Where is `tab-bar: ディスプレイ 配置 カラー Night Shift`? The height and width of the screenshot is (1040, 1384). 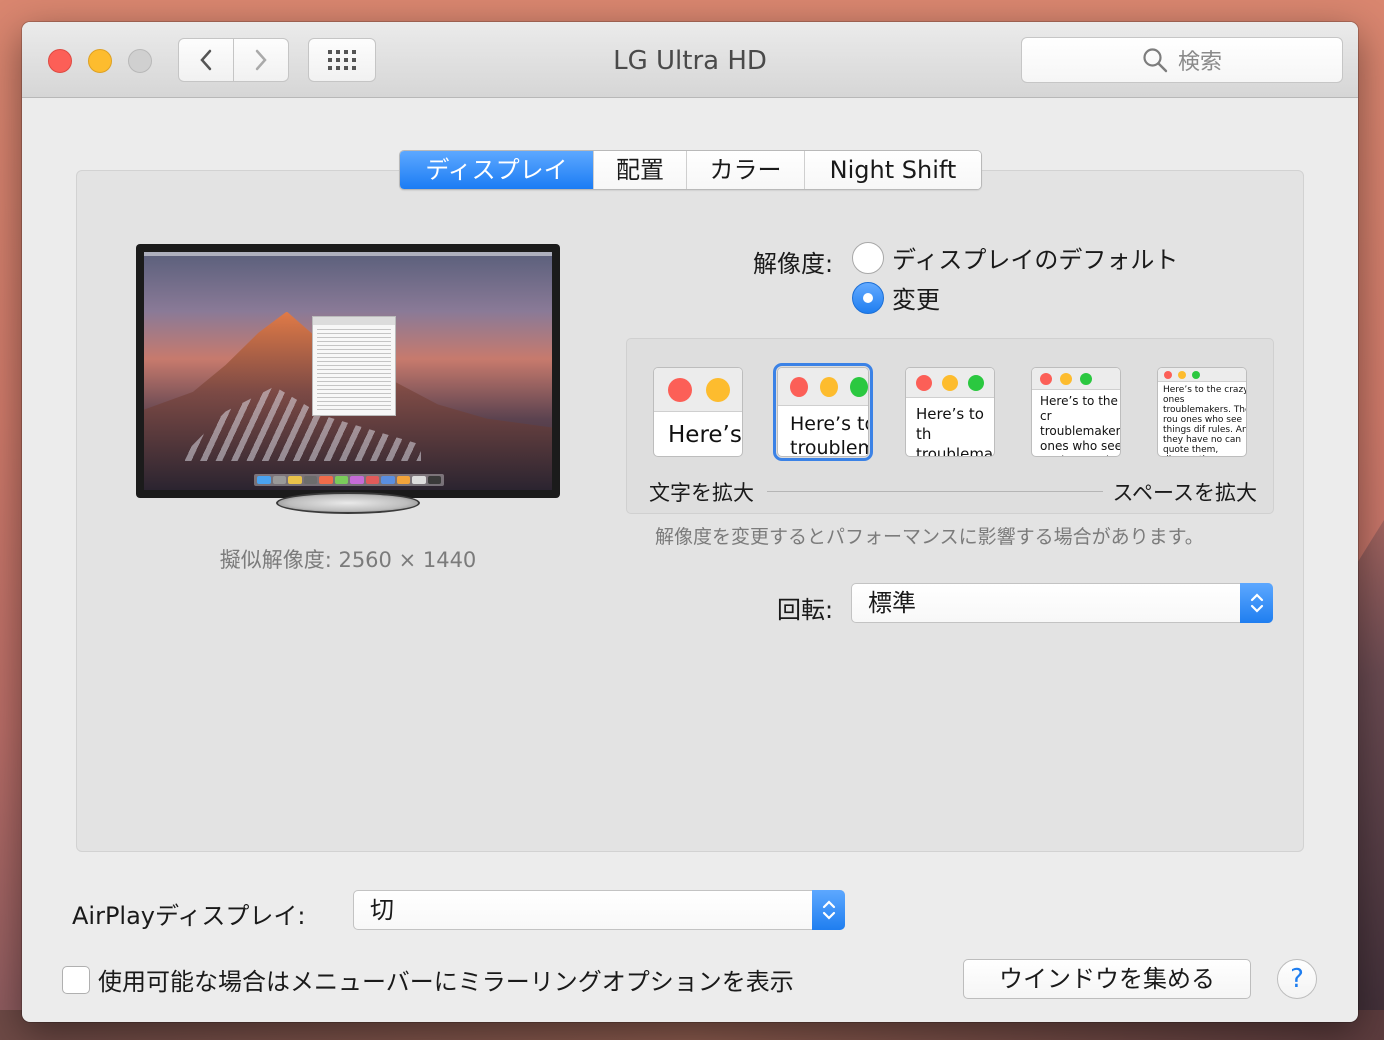
tab-bar: ディスプレイ 配置 カラー Night Shift is located at coordinates (690, 170).